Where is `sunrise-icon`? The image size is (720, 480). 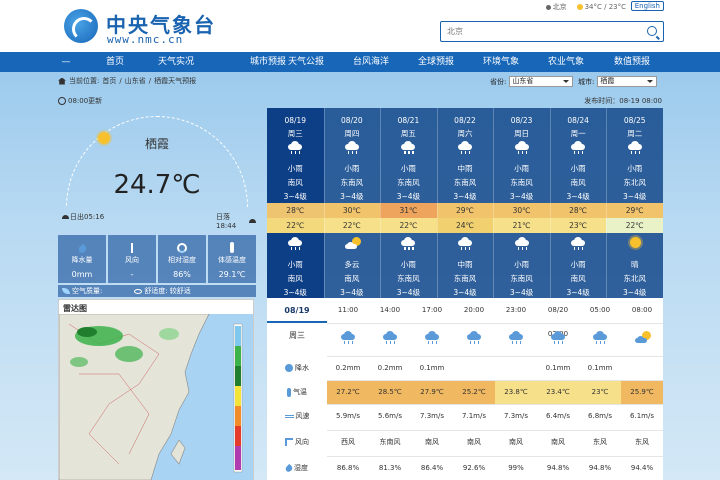
sunrise-icon is located at coordinates (65, 217).